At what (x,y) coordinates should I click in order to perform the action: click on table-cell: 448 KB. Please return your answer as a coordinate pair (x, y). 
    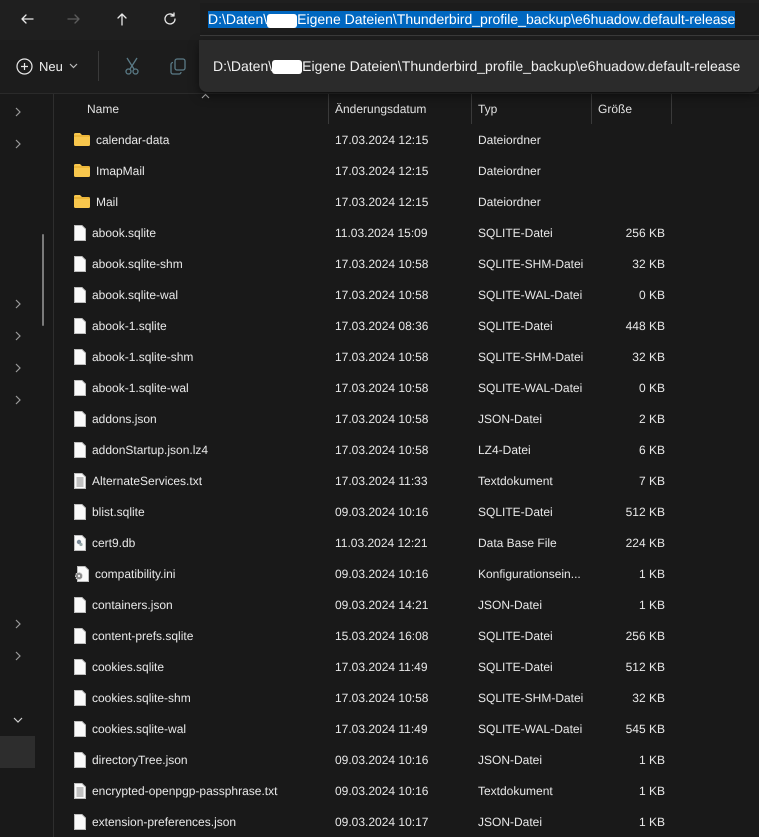
    Looking at the image, I should click on (645, 325).